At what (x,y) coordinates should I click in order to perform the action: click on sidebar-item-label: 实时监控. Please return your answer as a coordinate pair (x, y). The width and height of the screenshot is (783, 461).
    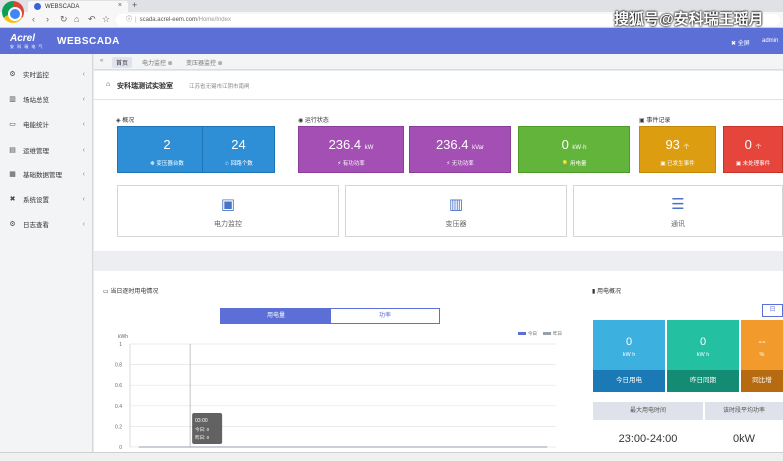
    Looking at the image, I should click on (36, 75).